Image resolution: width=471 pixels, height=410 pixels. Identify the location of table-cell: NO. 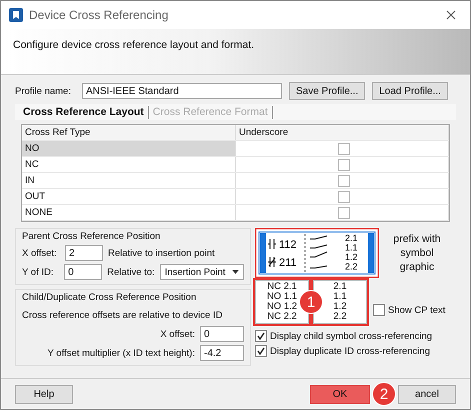
(129, 148).